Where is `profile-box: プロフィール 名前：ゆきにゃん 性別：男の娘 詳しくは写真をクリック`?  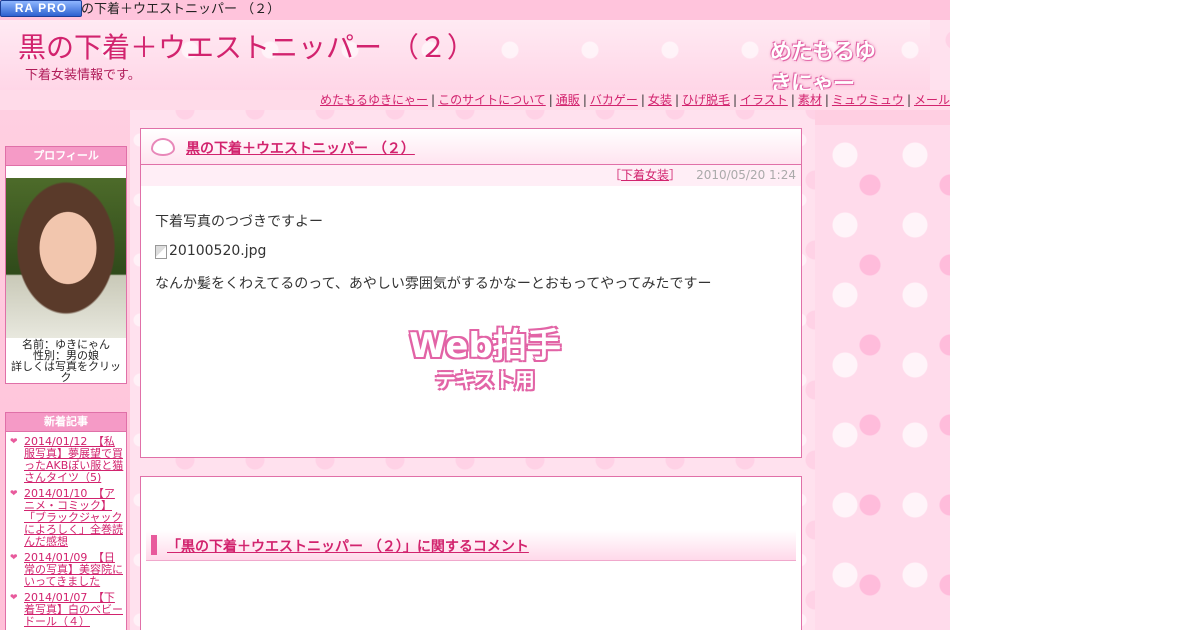 profile-box: プロフィール 名前：ゆきにゃん 性別：男の娘 詳しくは写真をクリック is located at coordinates (66, 265).